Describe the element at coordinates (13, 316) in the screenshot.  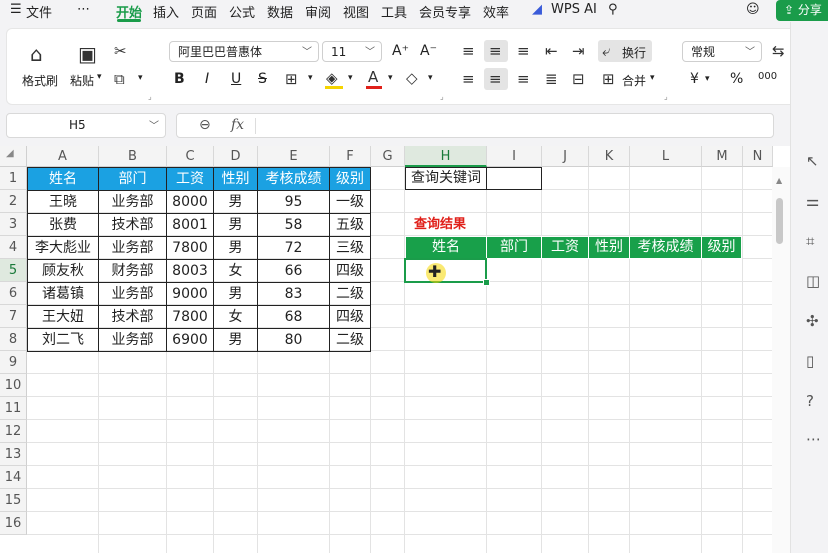
I see `row-header-7: 7` at that location.